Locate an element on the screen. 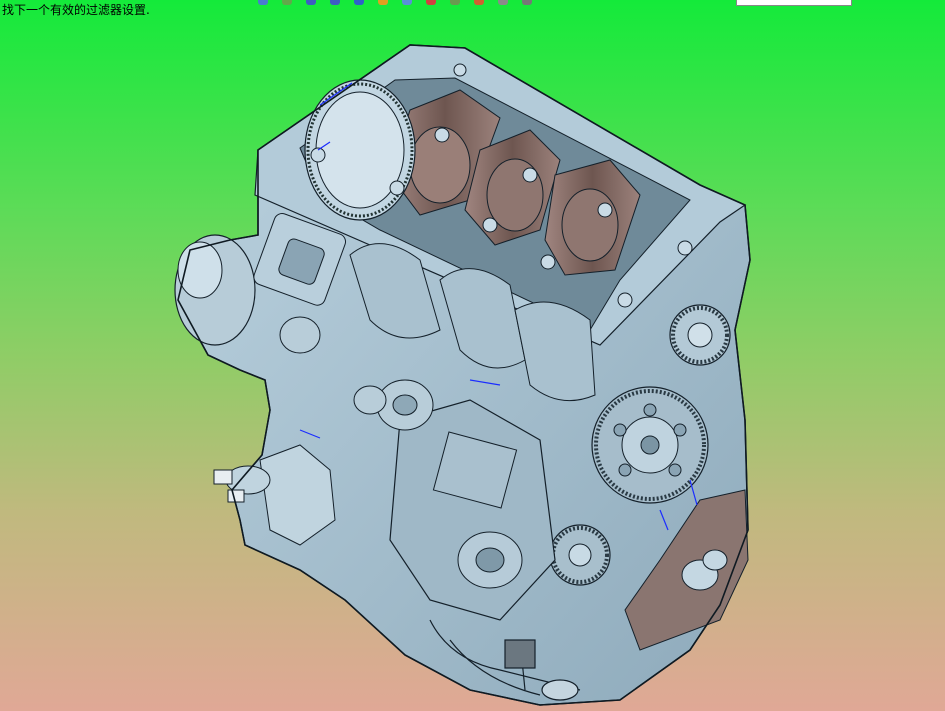  thermostat-pipes is located at coordinates (274, 495).